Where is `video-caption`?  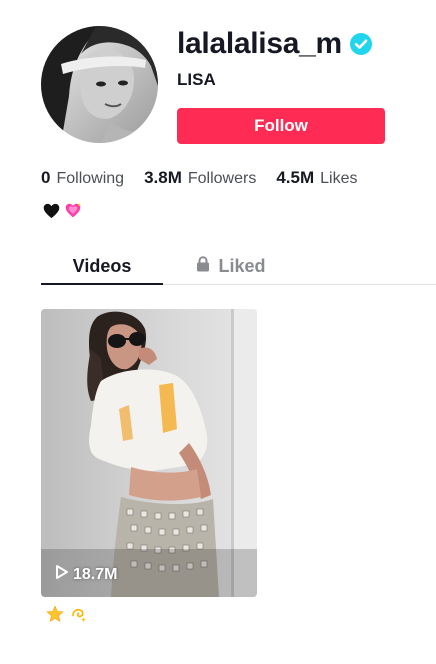
video-caption is located at coordinates (67, 614).